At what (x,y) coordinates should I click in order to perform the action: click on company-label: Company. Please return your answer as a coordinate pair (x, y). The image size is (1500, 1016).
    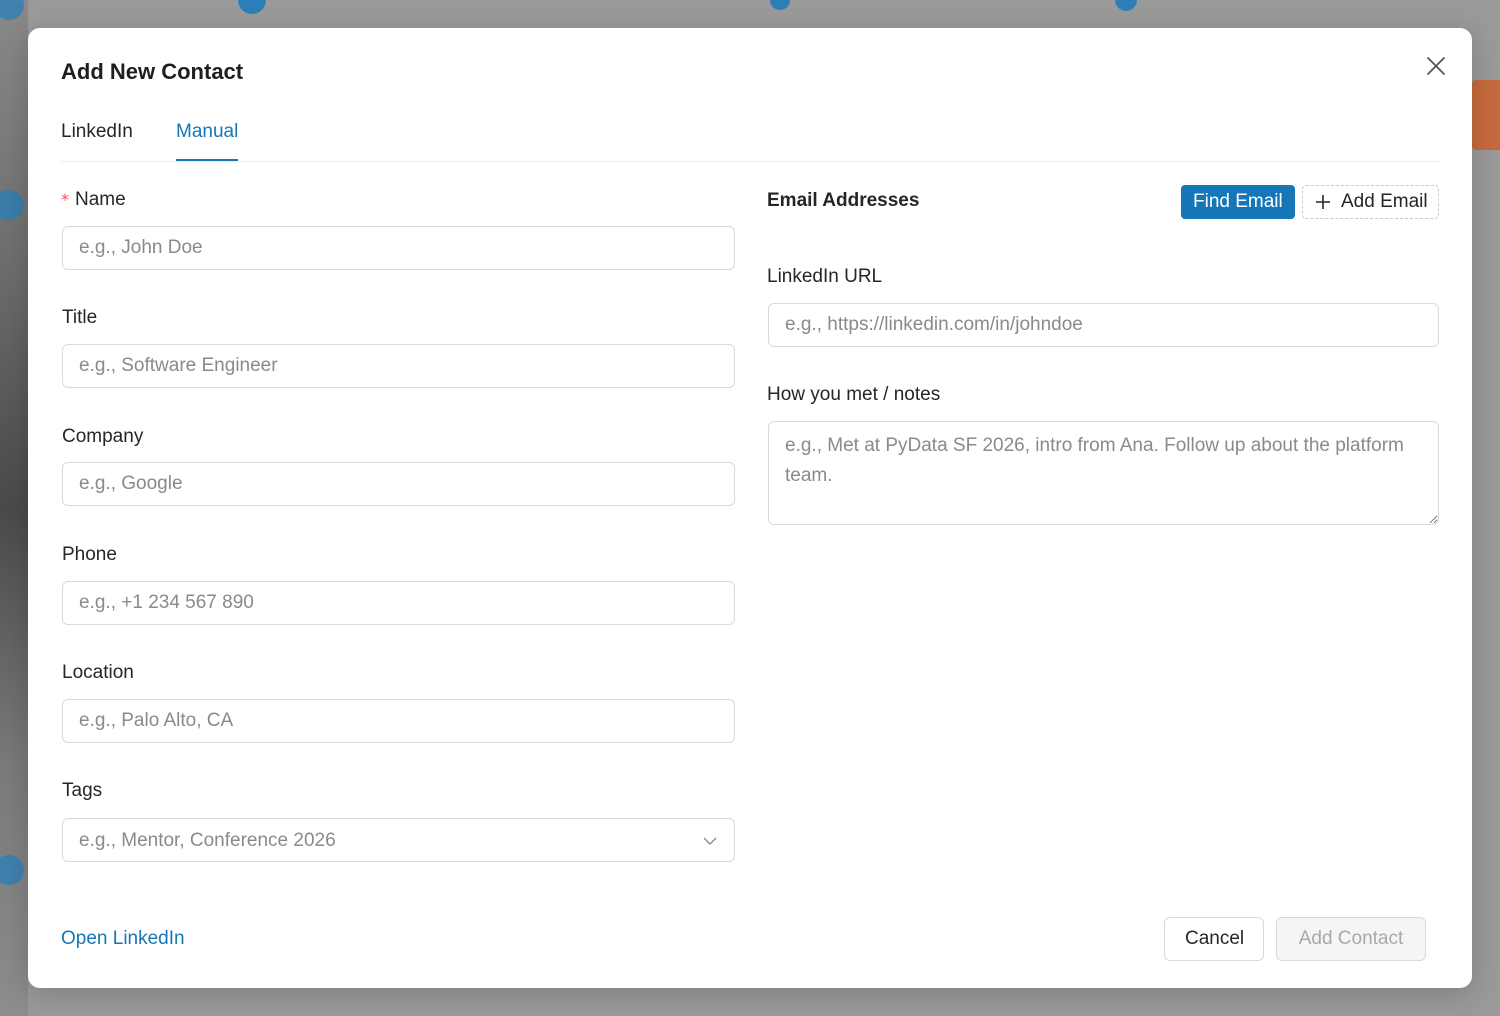
    Looking at the image, I should click on (103, 436).